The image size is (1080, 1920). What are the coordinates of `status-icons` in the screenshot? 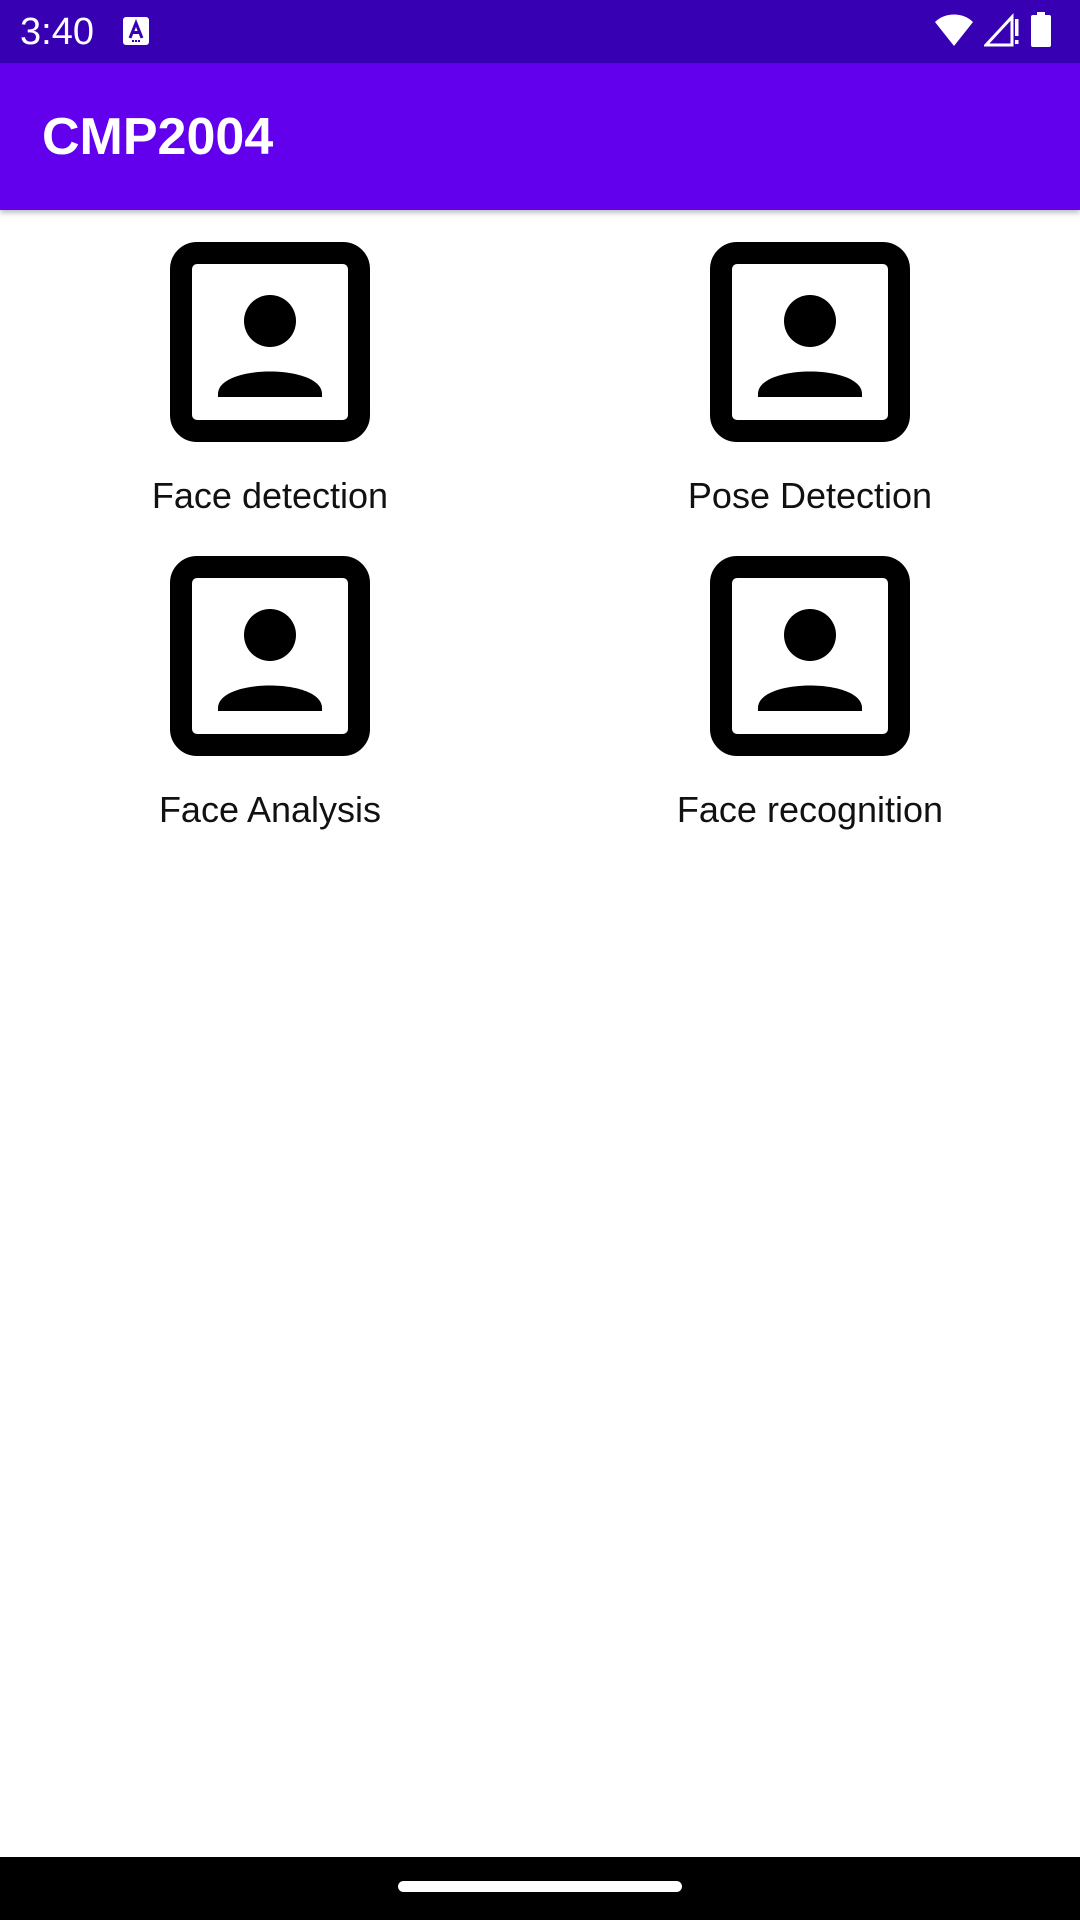 It's located at (993, 32).